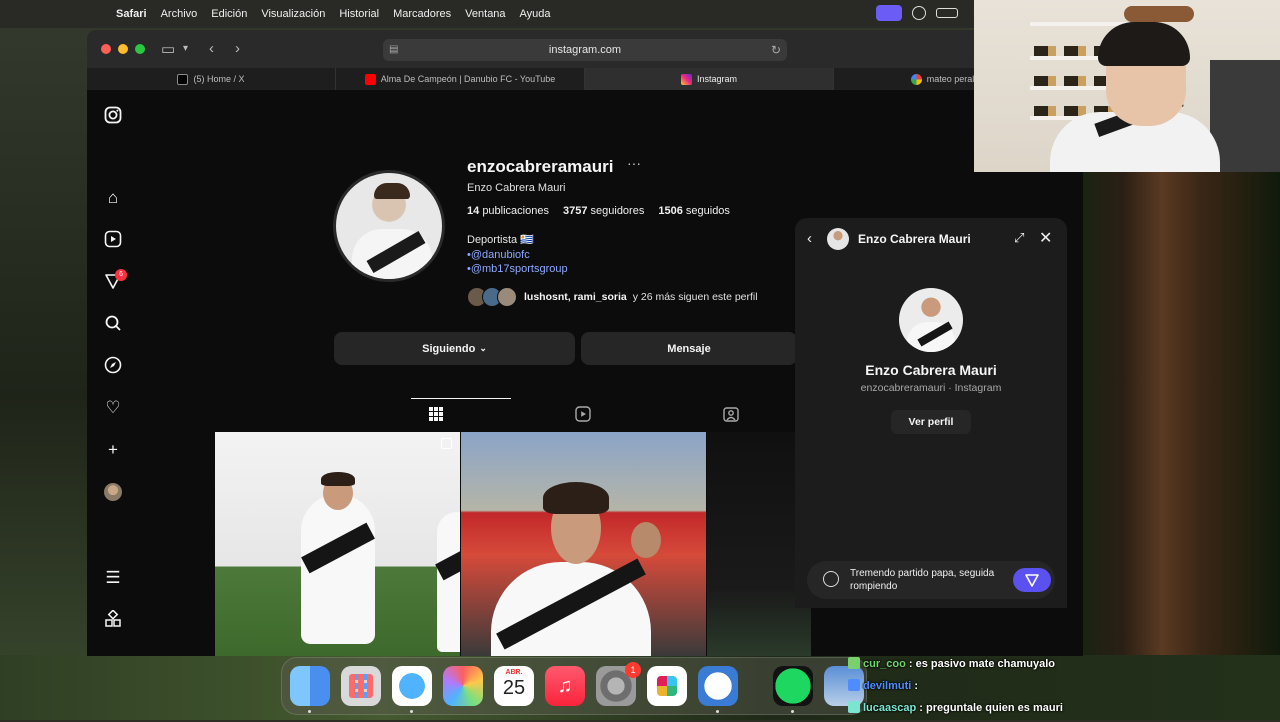  I want to click on chat-message: lucaascap : preguntale quien es mauri, so click(963, 711).